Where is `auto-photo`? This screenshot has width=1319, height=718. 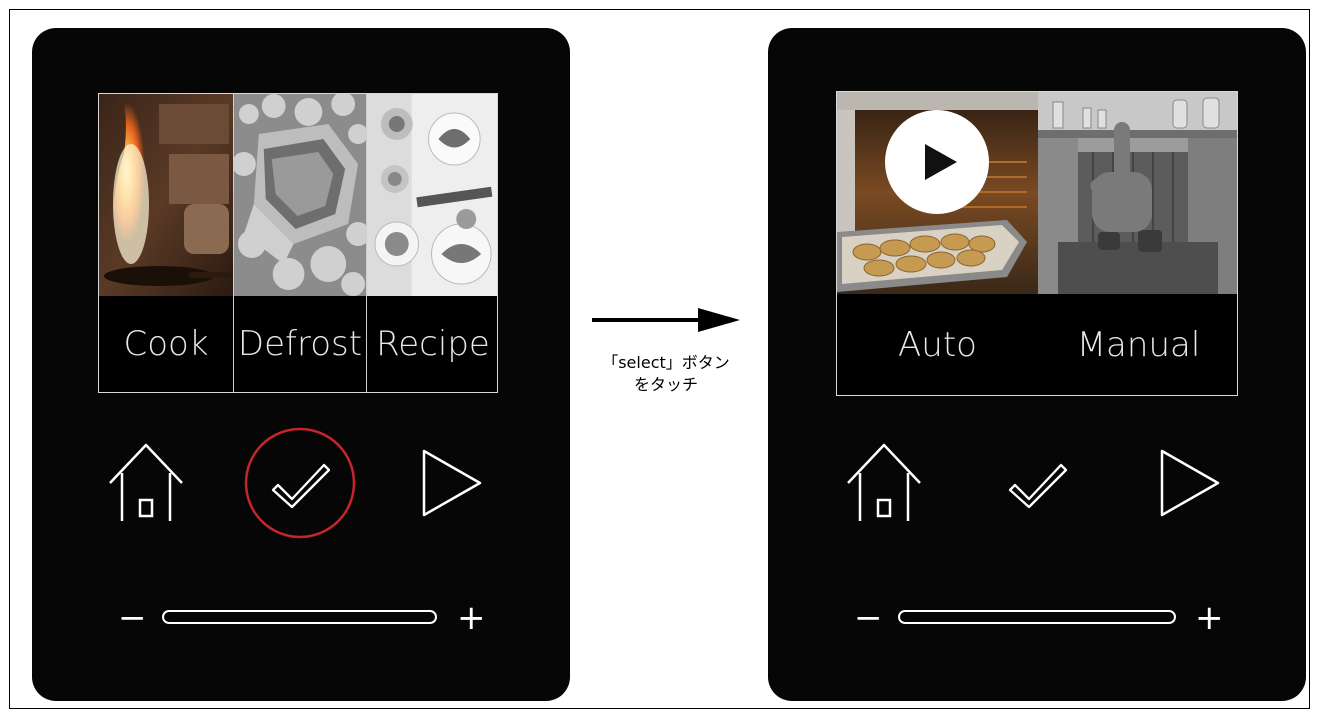
auto-photo is located at coordinates (937, 193).